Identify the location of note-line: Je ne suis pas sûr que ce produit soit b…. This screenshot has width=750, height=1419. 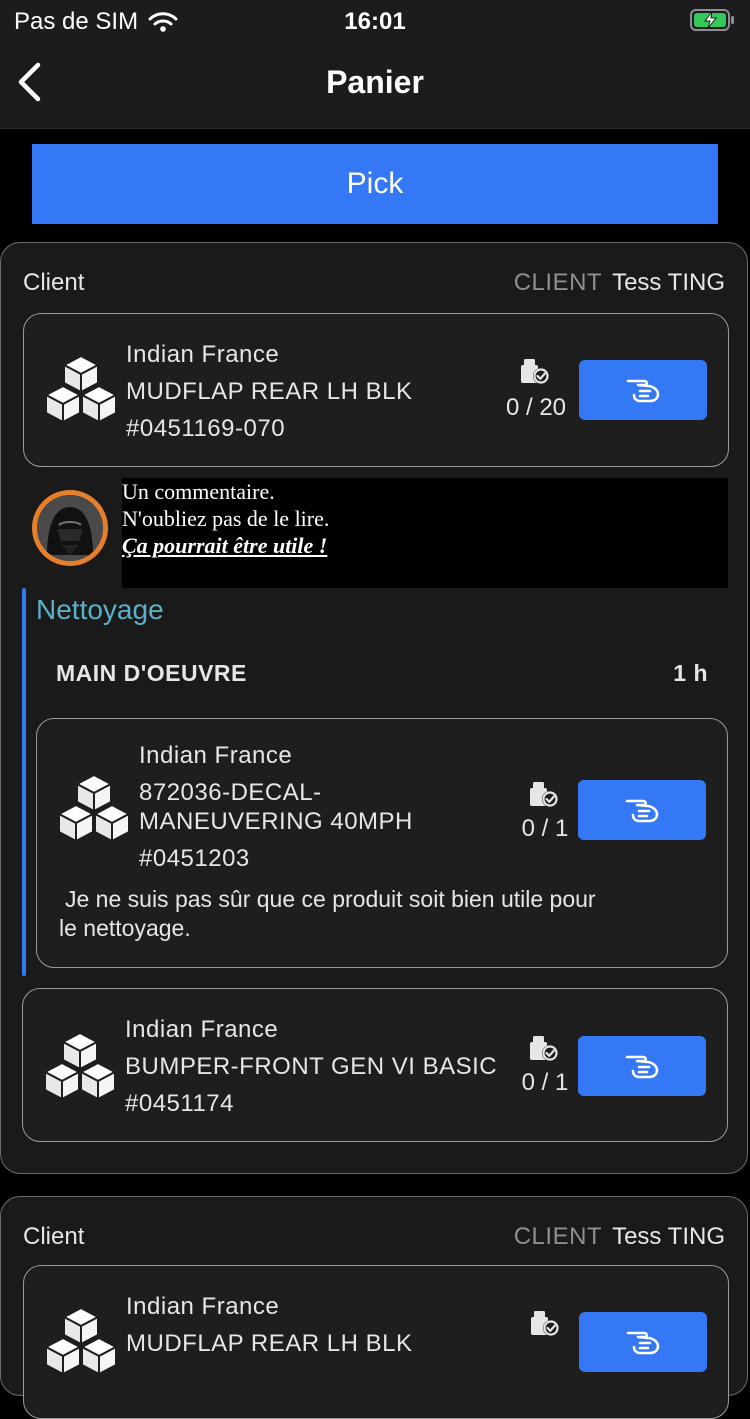
(330, 899).